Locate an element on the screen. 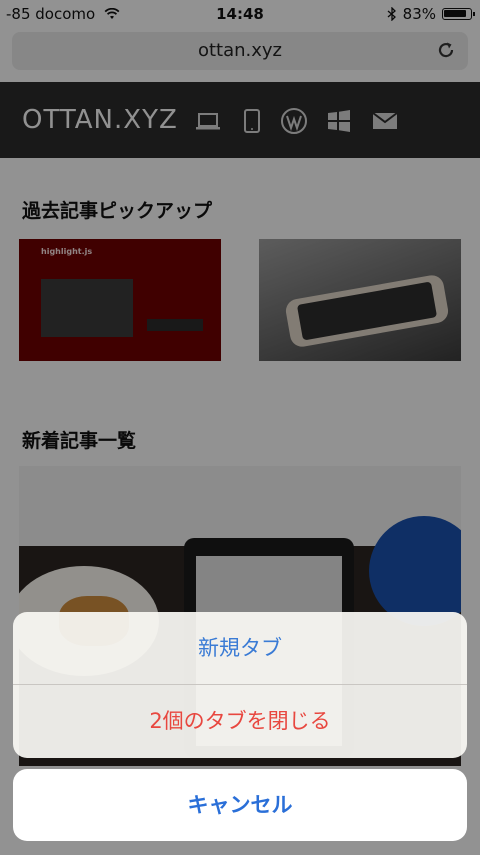 The width and height of the screenshot is (480, 855). new-tab-button: 新規タブ is located at coordinates (240, 648).